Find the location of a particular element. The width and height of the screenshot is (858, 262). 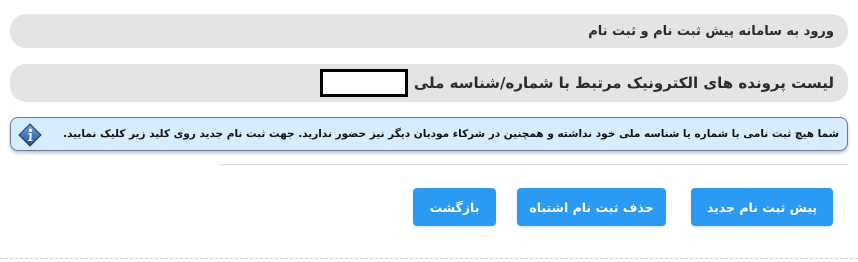

info-icon is located at coordinates (30, 135).